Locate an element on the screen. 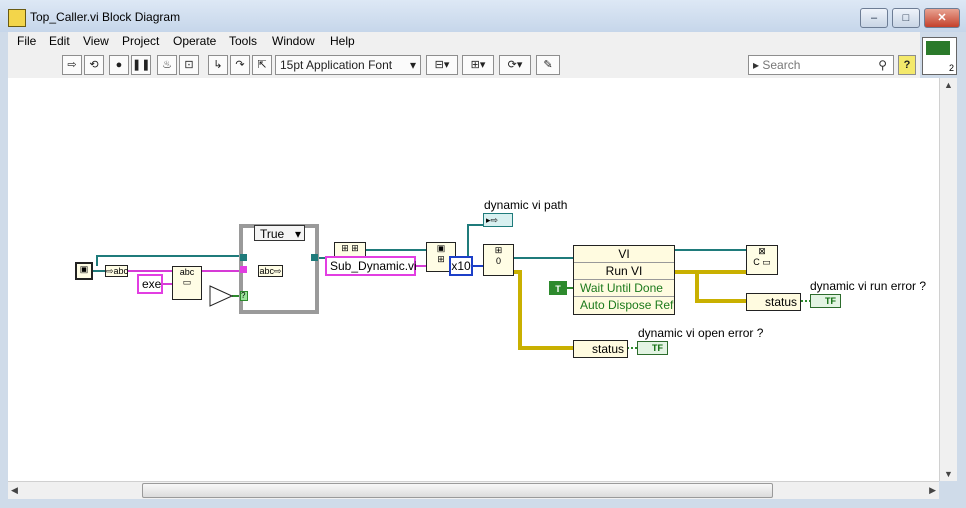  unbundle-status-node-1: status is located at coordinates (773, 302).